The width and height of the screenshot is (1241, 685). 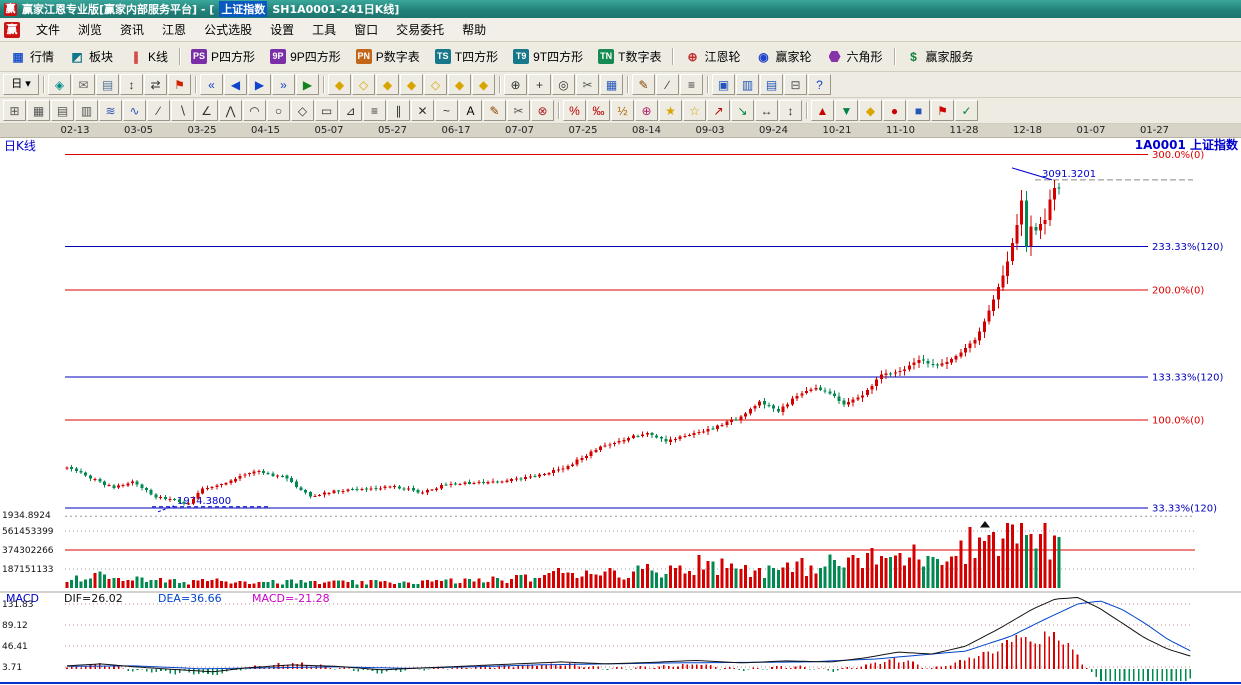 I want to click on menu-item-3: 资讯, so click(x=132, y=29).